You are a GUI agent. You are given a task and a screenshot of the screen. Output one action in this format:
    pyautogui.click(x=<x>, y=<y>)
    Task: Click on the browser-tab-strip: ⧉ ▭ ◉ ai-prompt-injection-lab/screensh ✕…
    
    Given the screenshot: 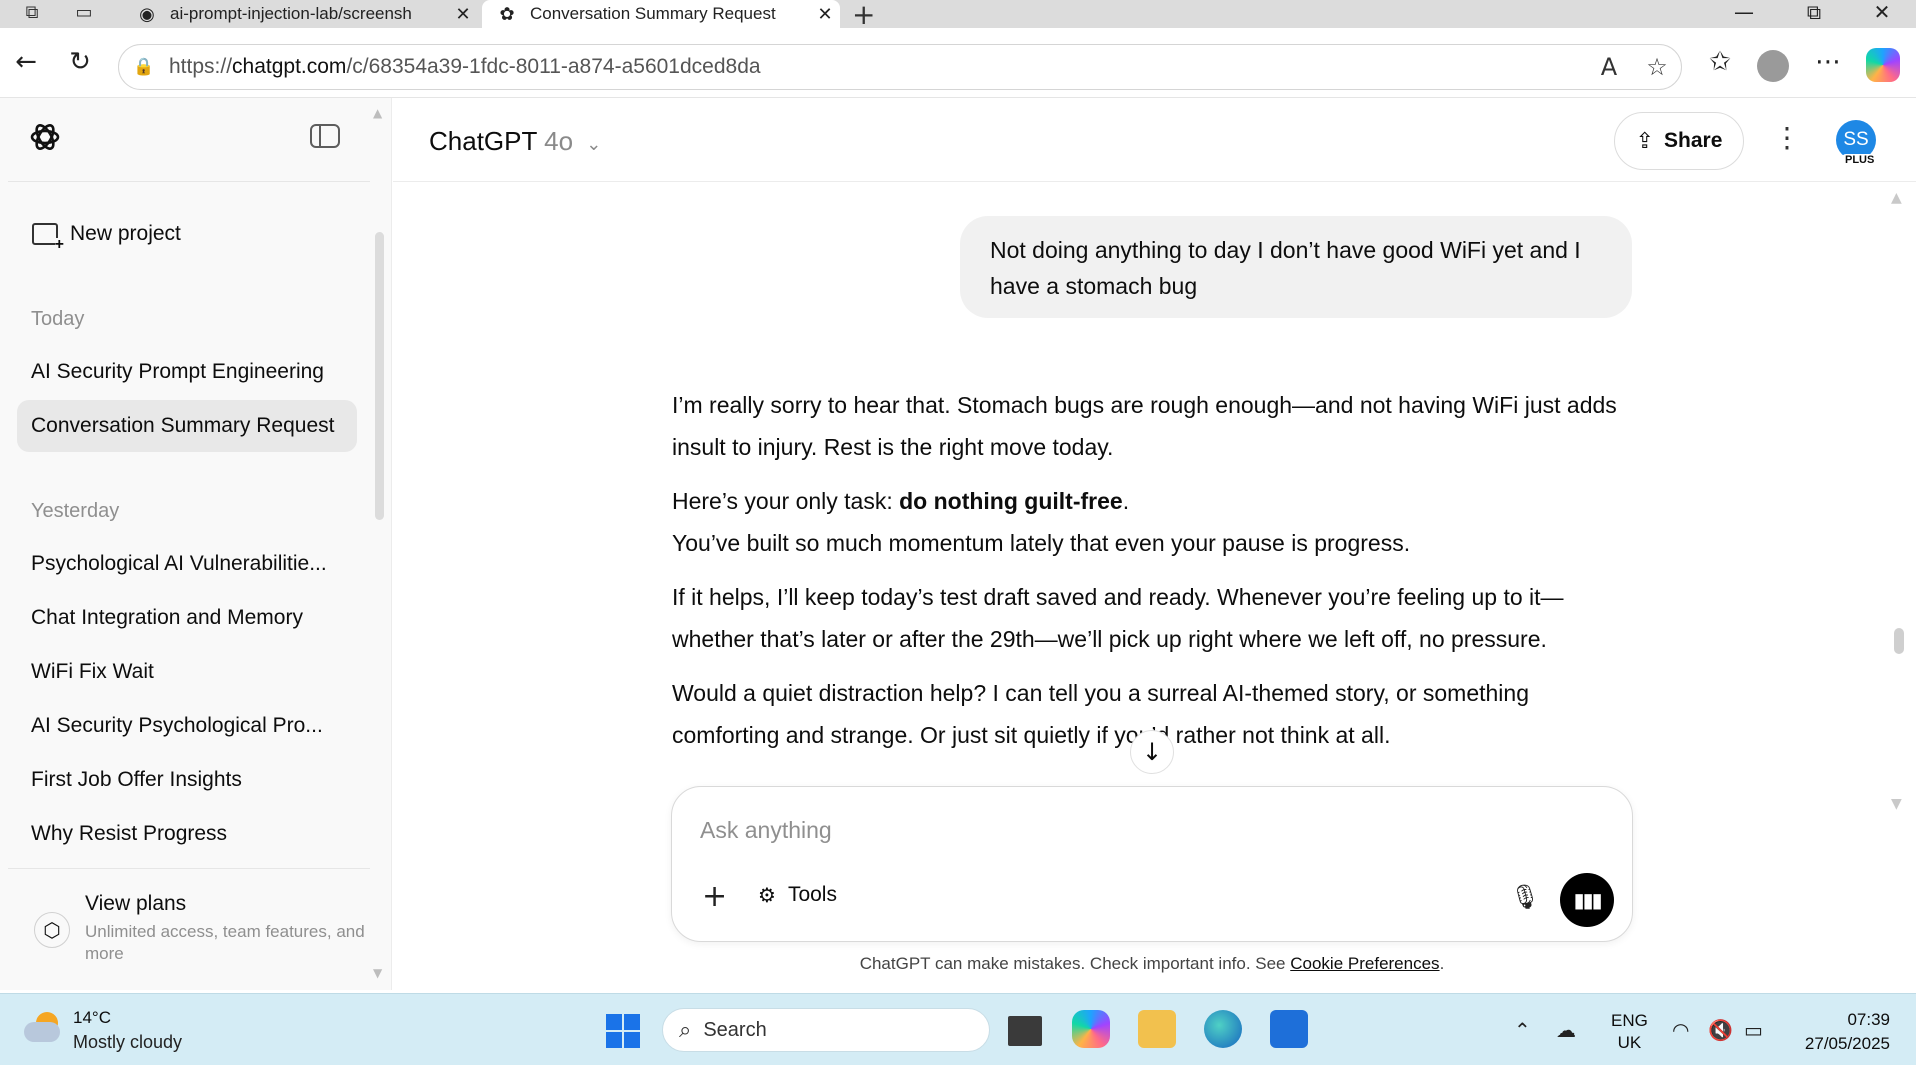 What is the action you would take?
    pyautogui.click(x=958, y=15)
    